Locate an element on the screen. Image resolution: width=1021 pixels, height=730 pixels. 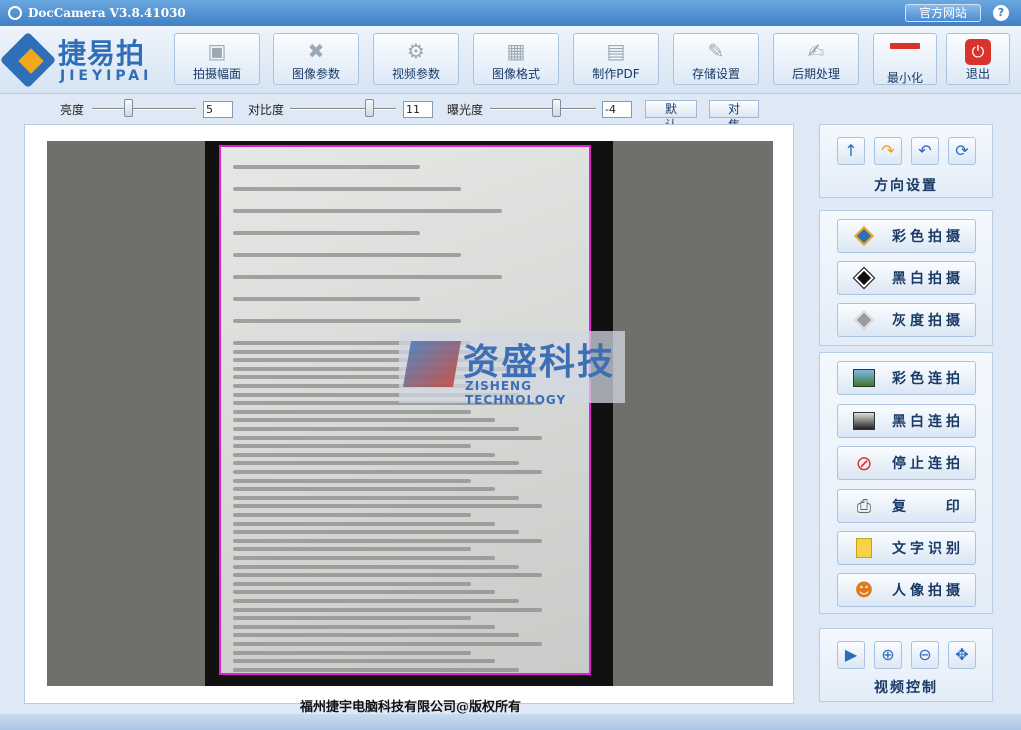
storage-settings-button: ✎ 存储设置 is located at coordinates (716, 59).